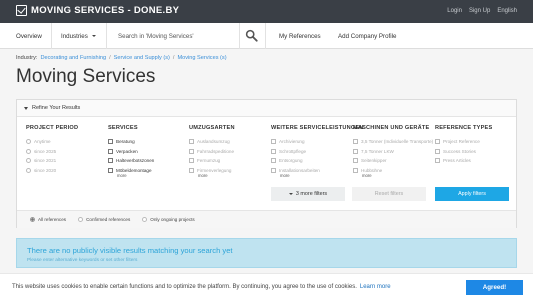  What do you see at coordinates (308, 194) in the screenshot?
I see `more-filters-button: 3 more filters` at bounding box center [308, 194].